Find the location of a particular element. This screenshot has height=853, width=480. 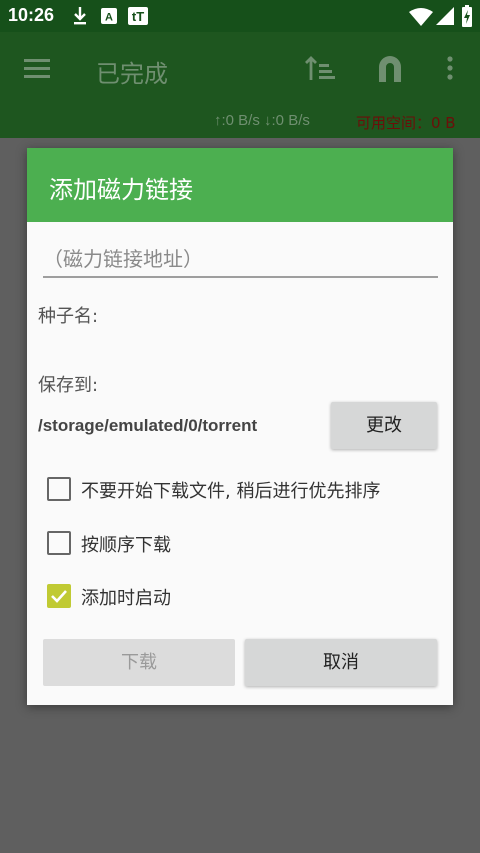

speed-indicator: ↑:0 B/s ↓:0 B/s is located at coordinates (262, 120).